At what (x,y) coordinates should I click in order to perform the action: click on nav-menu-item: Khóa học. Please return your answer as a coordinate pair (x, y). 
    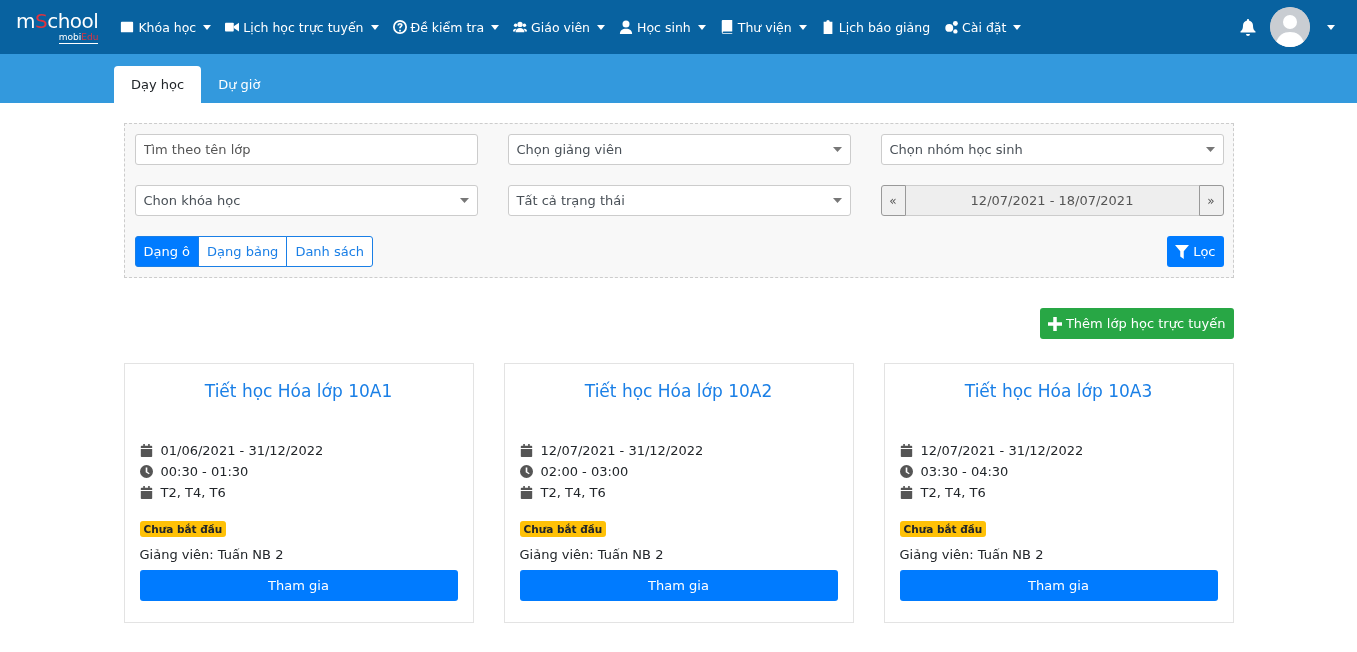
    Looking at the image, I should click on (166, 27).